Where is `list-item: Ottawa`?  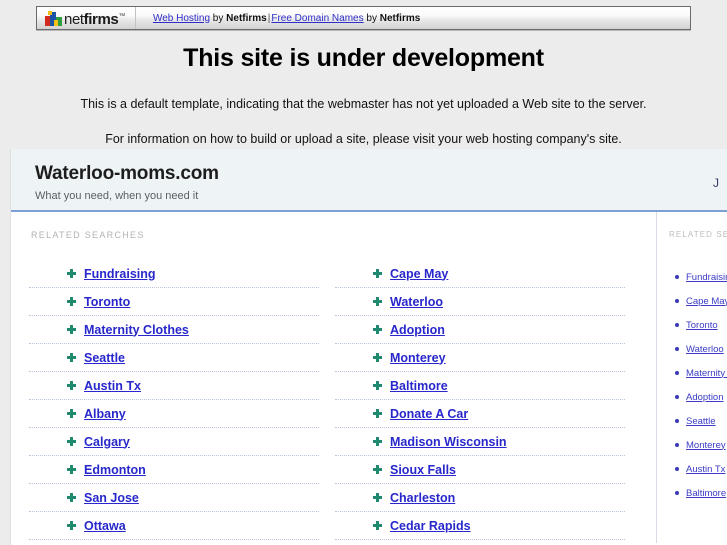 list-item: Ottawa is located at coordinates (174, 526).